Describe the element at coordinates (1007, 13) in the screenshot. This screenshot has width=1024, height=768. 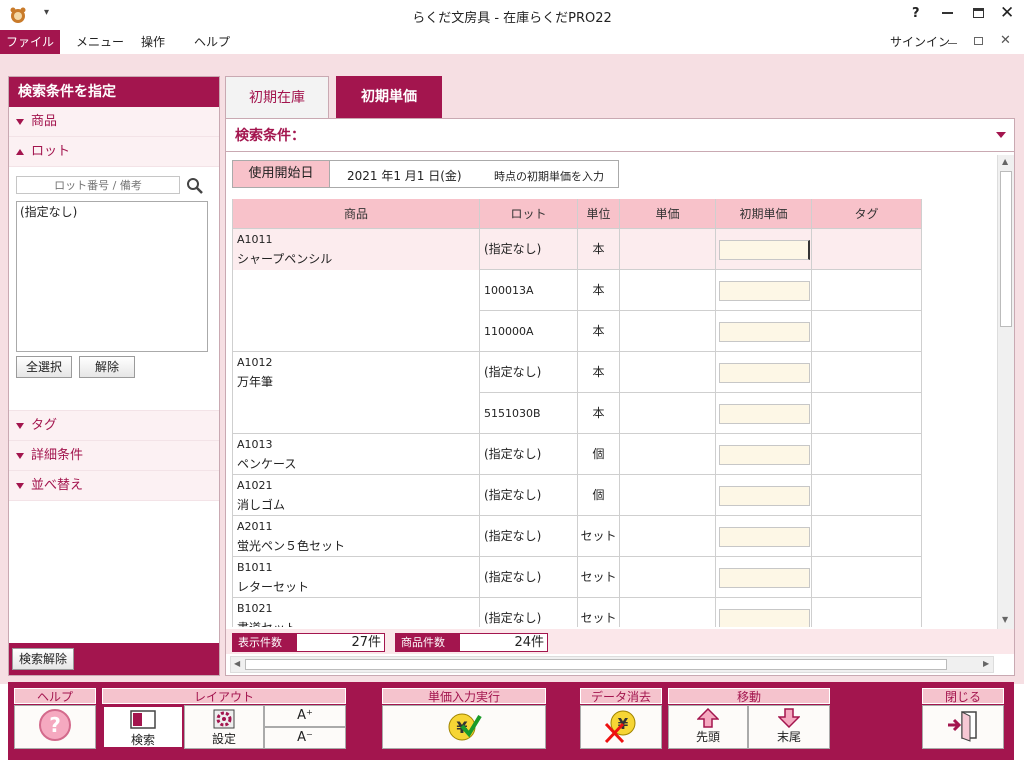
I see `close-window-icon: ✕` at that location.